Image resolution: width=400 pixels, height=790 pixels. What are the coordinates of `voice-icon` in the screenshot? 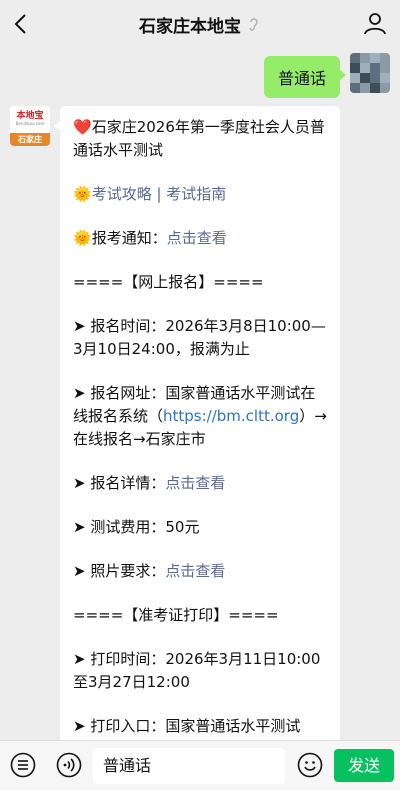 It's located at (69, 765).